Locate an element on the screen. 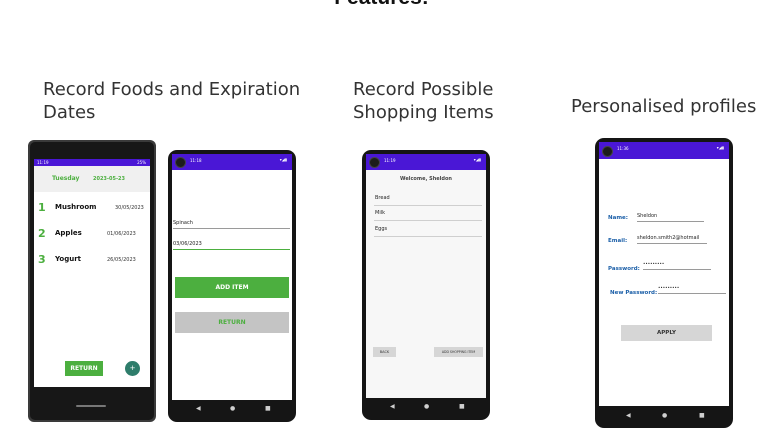  item-date: 01/06/2023 is located at coordinates (121, 234).